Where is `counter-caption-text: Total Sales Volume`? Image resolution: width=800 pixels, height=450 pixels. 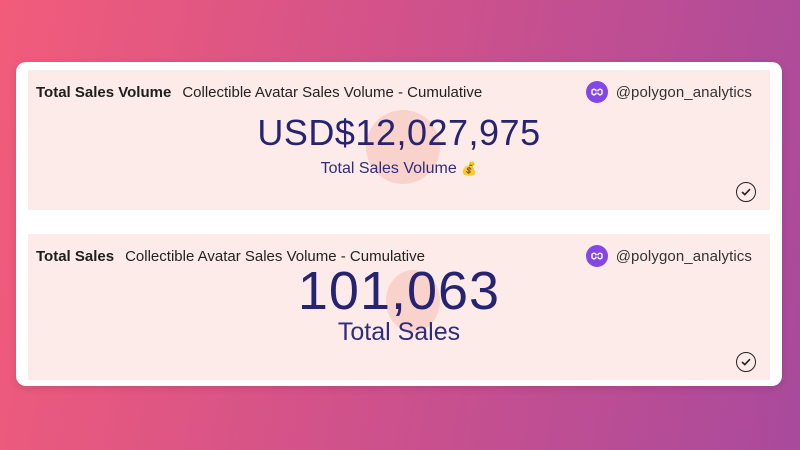
counter-caption-text: Total Sales Volume is located at coordinates (388, 168).